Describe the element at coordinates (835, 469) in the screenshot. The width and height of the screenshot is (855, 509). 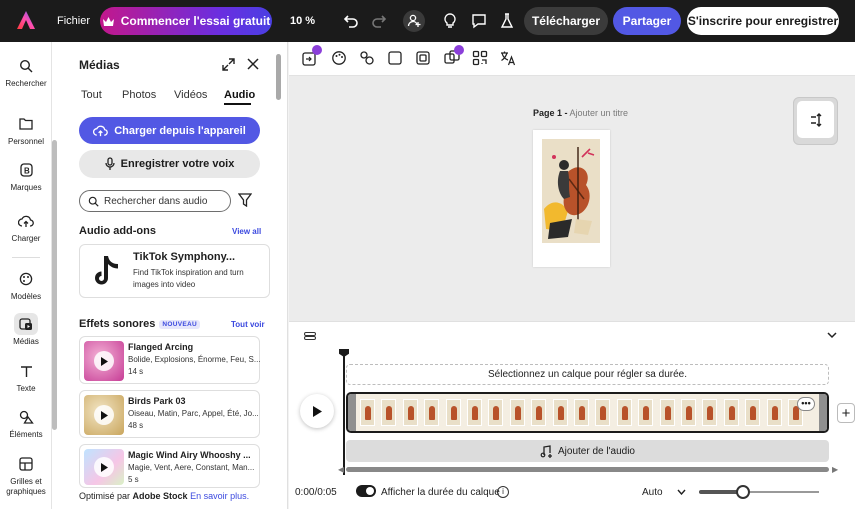
I see `scroll-right-icon: ▶` at that location.